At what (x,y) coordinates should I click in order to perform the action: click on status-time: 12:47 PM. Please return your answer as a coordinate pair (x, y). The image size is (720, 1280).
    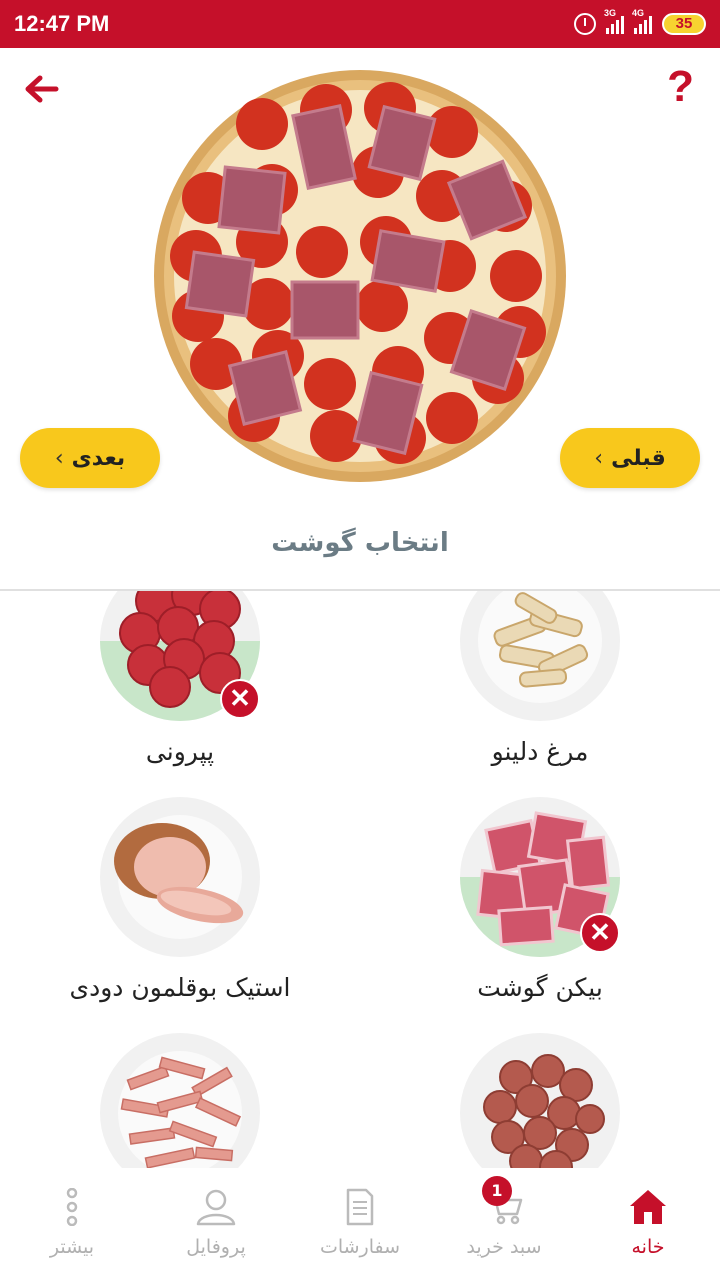
    Looking at the image, I should click on (62, 23).